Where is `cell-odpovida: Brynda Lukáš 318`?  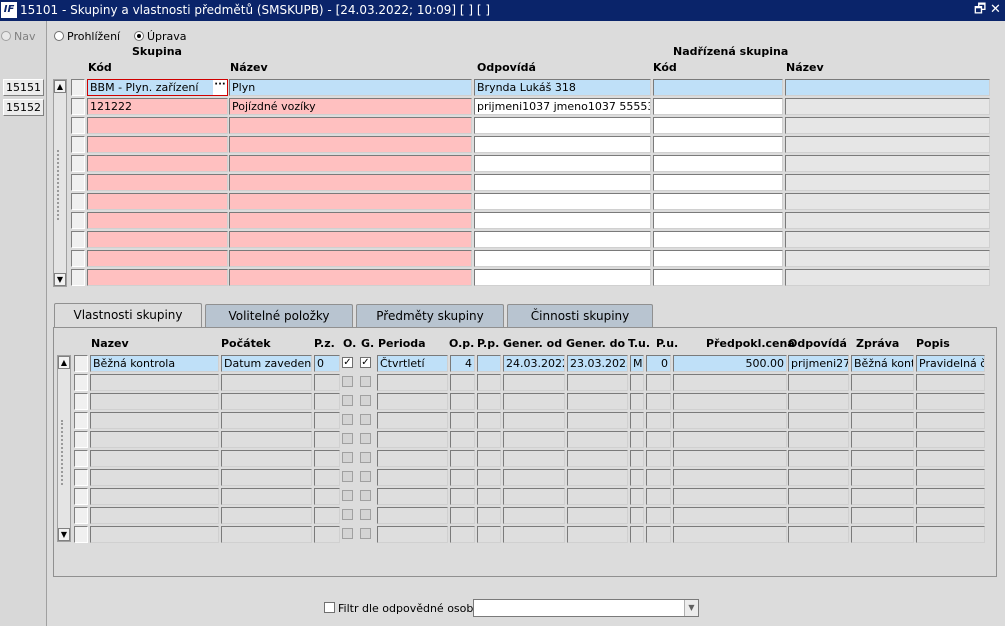 cell-odpovida: Brynda Lukáš 318 is located at coordinates (562, 87).